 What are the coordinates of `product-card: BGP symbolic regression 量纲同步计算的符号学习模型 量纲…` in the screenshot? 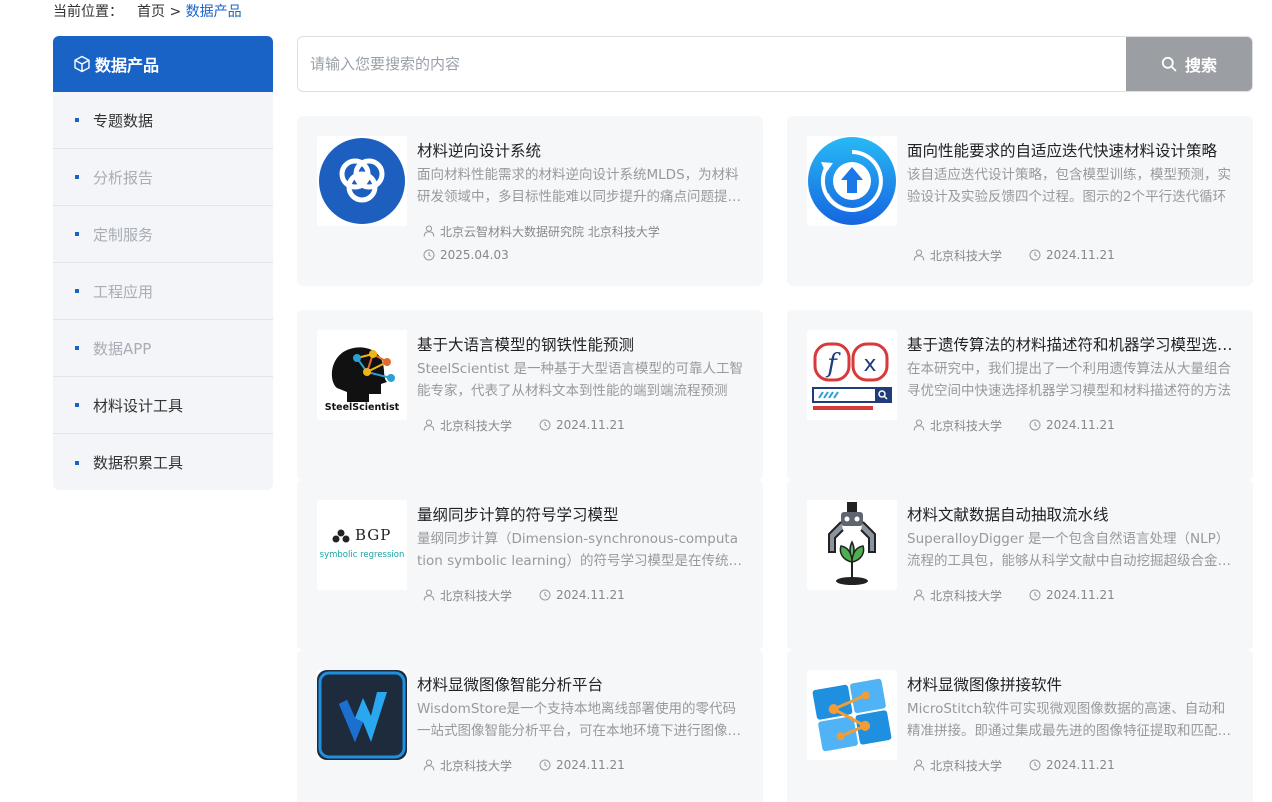 It's located at (530, 565).